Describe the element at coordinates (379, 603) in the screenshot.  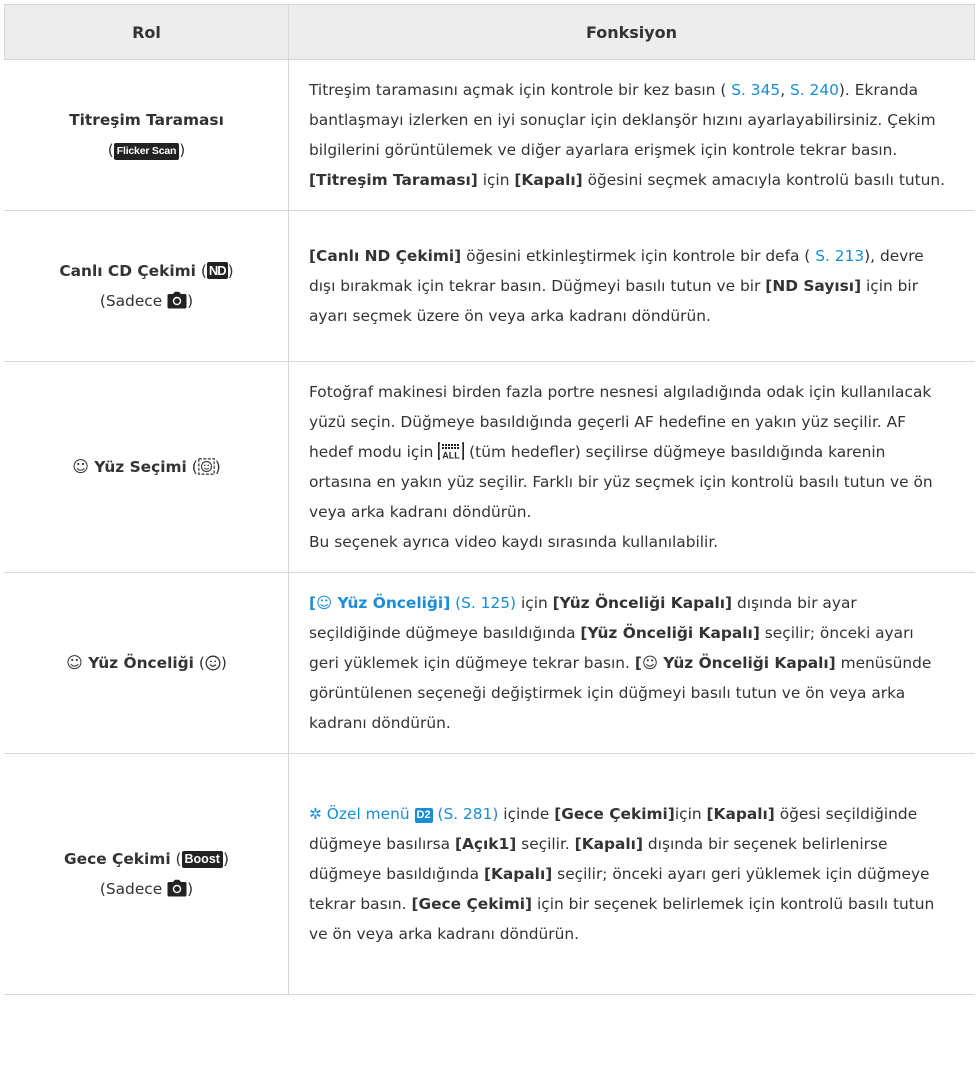
I see `face-priority-link: [☺ Yüz Önceliği]` at that location.